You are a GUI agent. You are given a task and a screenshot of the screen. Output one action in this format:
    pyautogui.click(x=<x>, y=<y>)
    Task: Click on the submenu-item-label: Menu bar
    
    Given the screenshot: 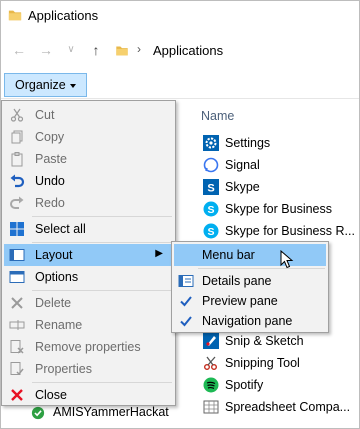 What is the action you would take?
    pyautogui.click(x=228, y=255)
    